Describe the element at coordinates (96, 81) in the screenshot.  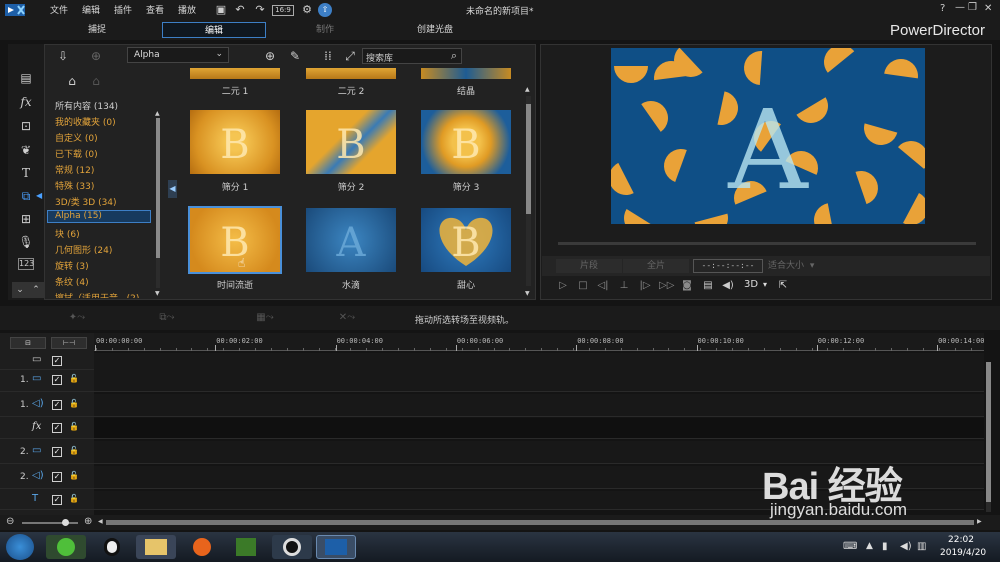
I see `tag-remove-icon: ⌂` at that location.